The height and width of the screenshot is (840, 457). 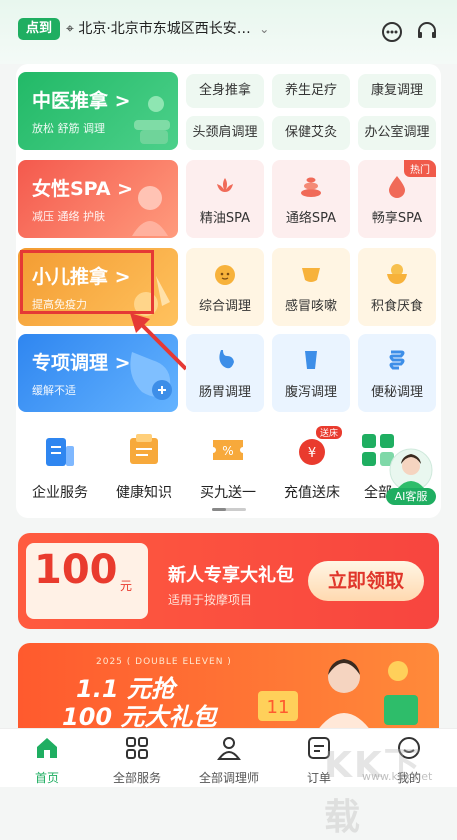 What do you see at coordinates (229, 748) in the screenshot?
I see `therapist-icon` at bounding box center [229, 748].